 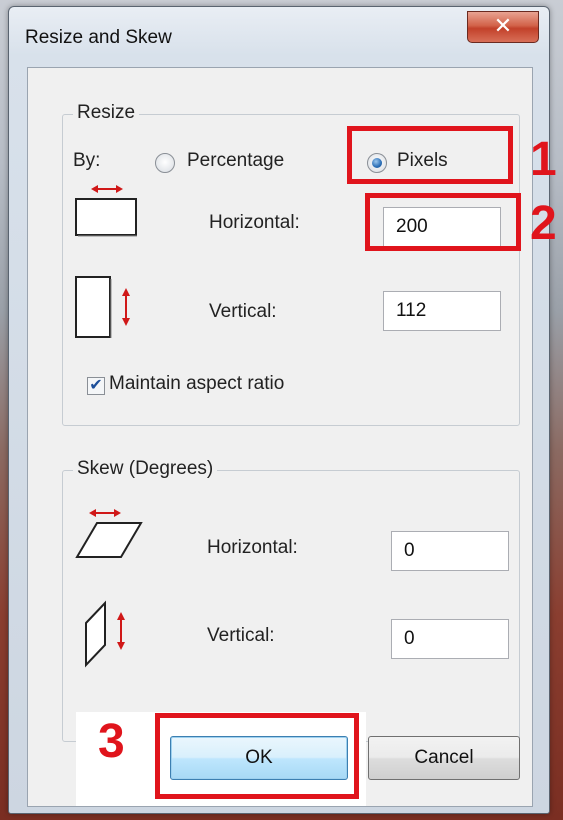 I want to click on skew-group-label: Skew (Degrees), so click(x=145, y=469).